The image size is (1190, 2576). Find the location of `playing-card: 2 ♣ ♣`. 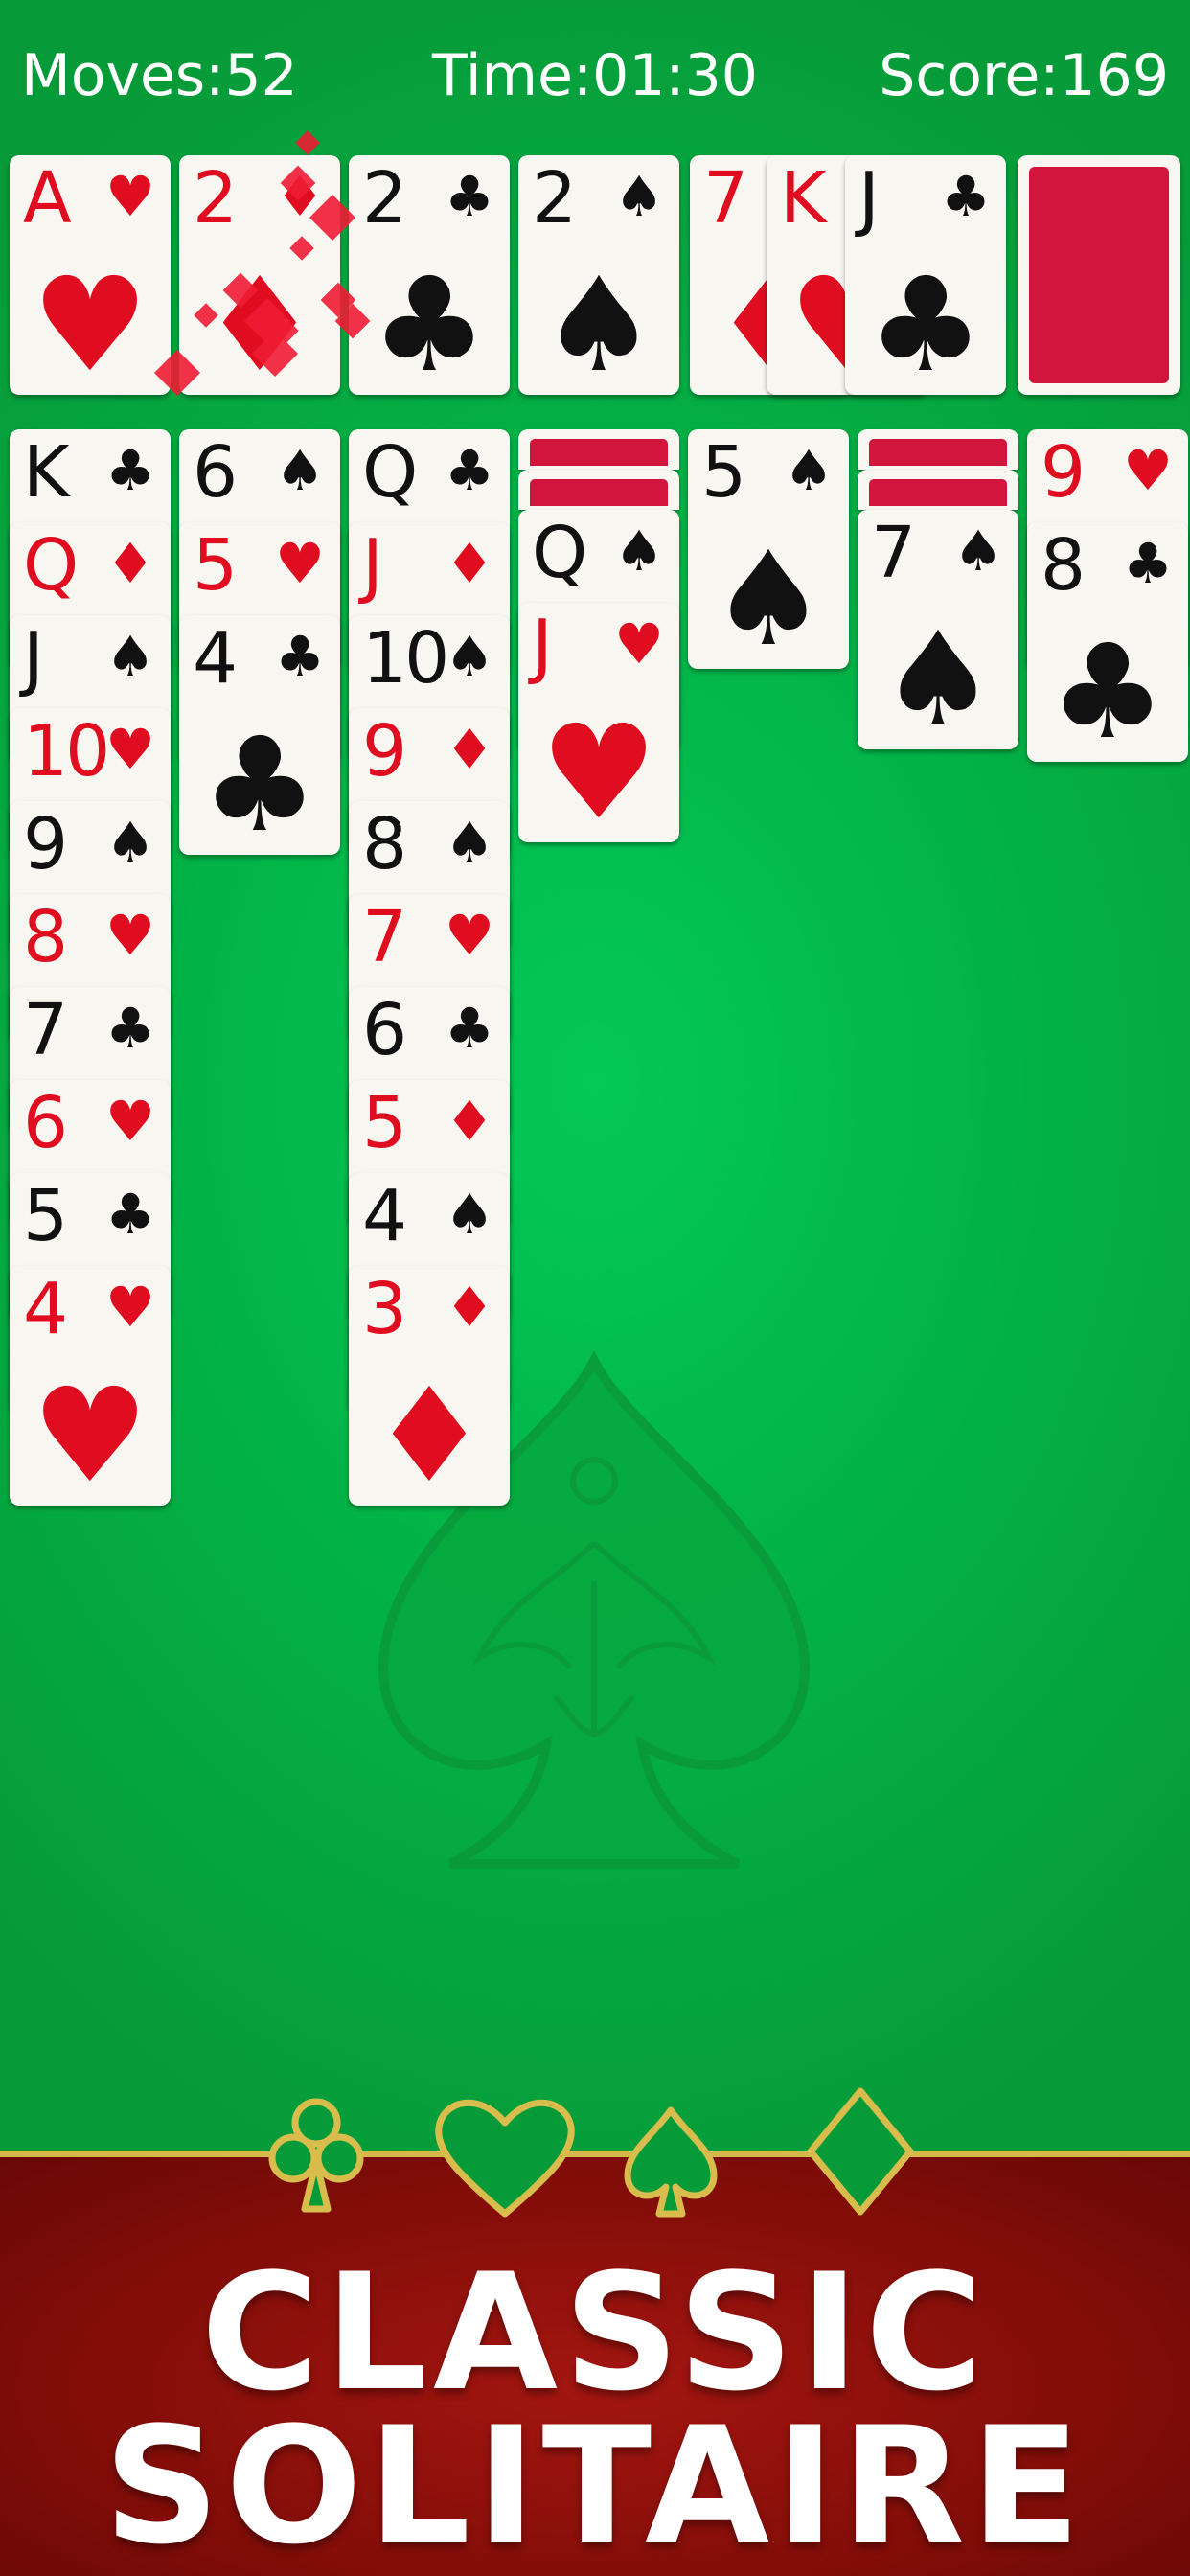

playing-card: 2 ♣ ♣ is located at coordinates (429, 275).